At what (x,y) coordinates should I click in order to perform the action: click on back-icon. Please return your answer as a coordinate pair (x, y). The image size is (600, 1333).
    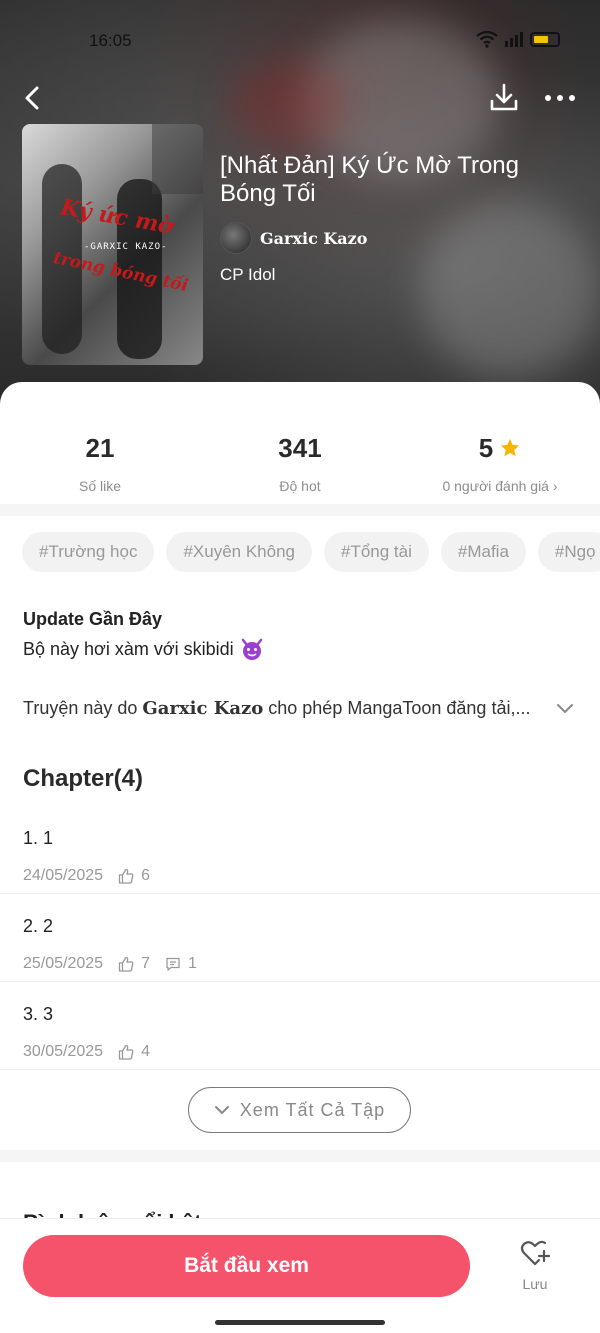
    Looking at the image, I should click on (32, 98).